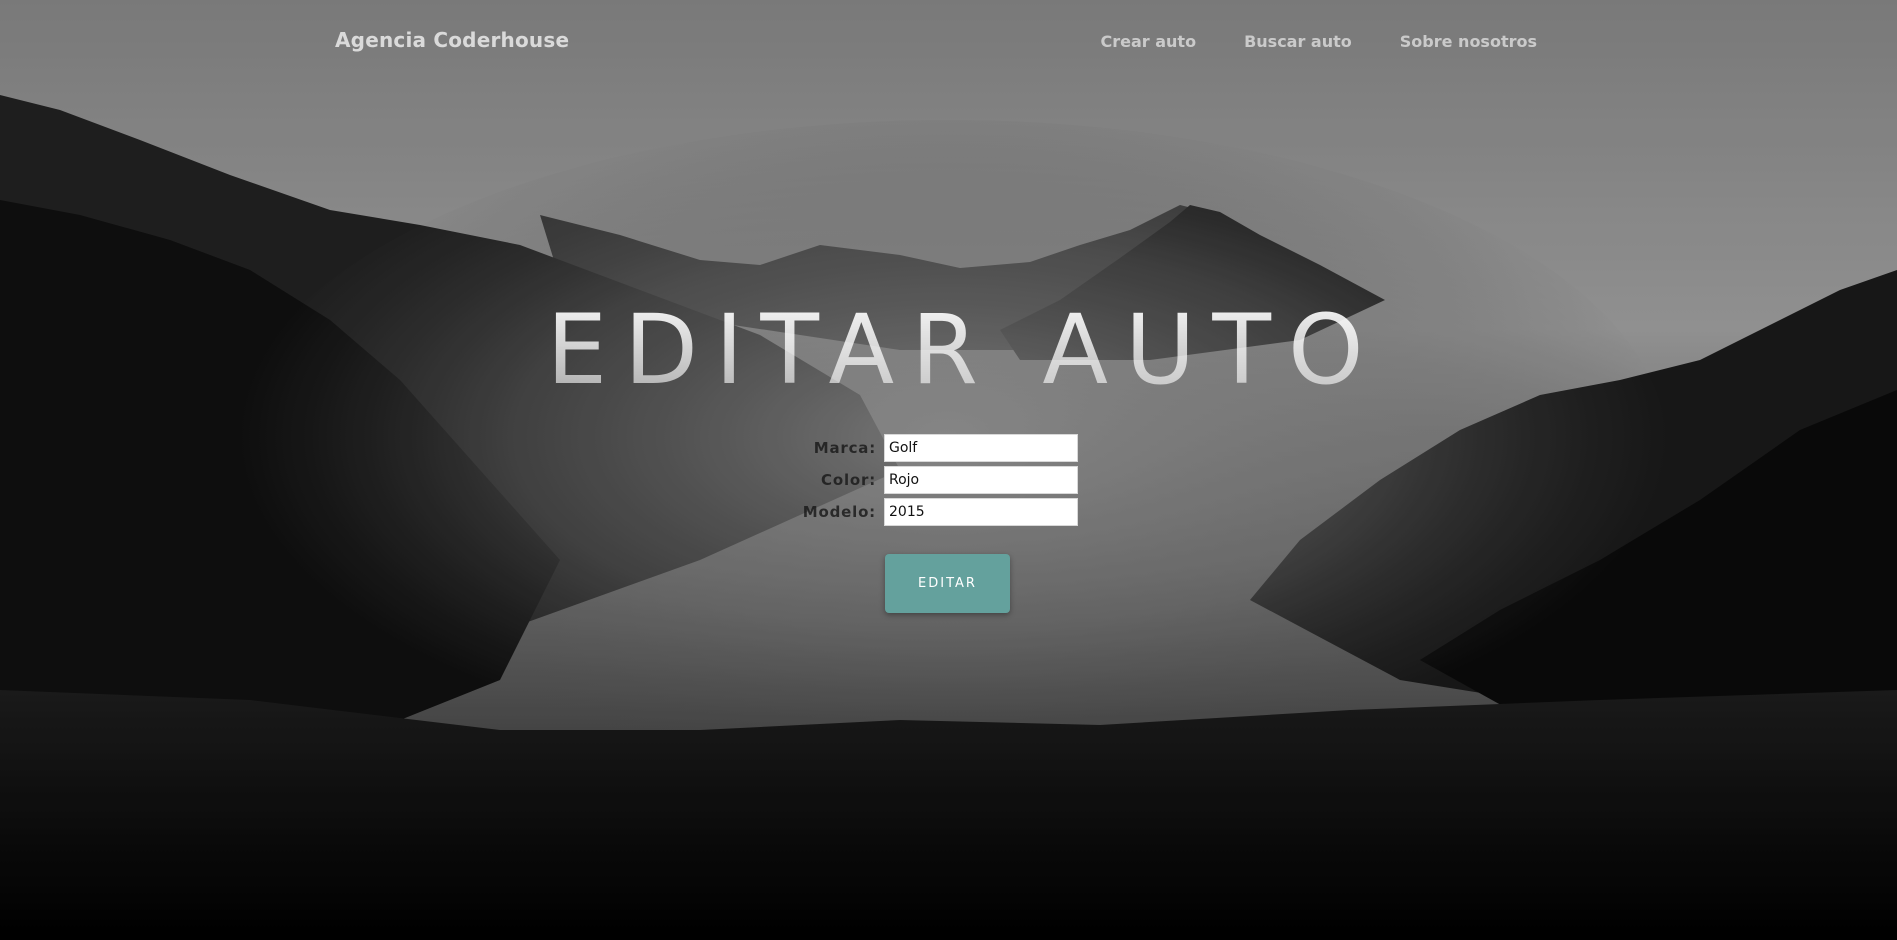 Image resolution: width=1897 pixels, height=940 pixels. Describe the element at coordinates (981, 480) in the screenshot. I see `color-input` at that location.